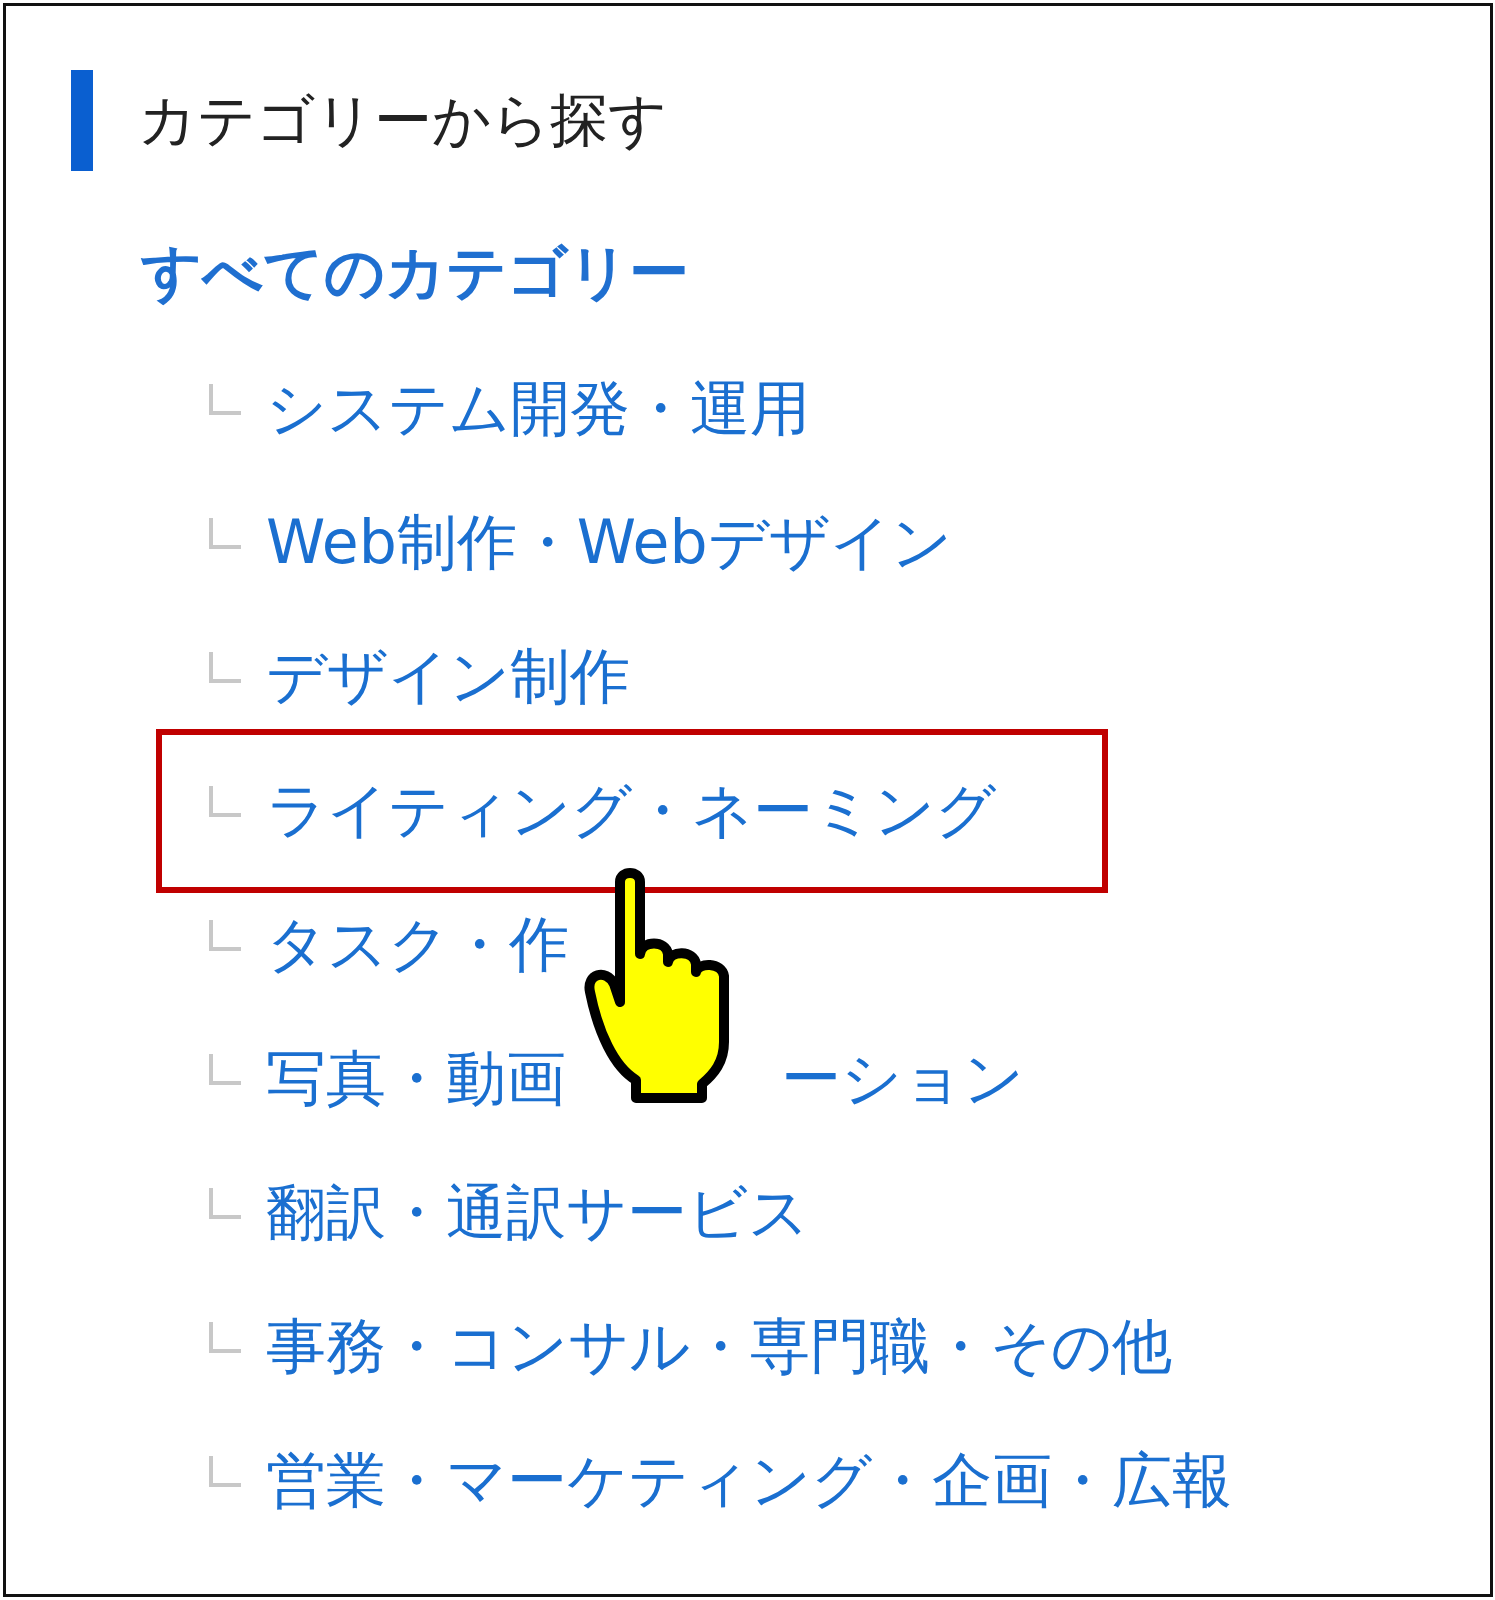 The width and height of the screenshot is (1495, 1600). Describe the element at coordinates (815, 273) in the screenshot. I see `all-categories-link: すべてのカテゴリー` at that location.